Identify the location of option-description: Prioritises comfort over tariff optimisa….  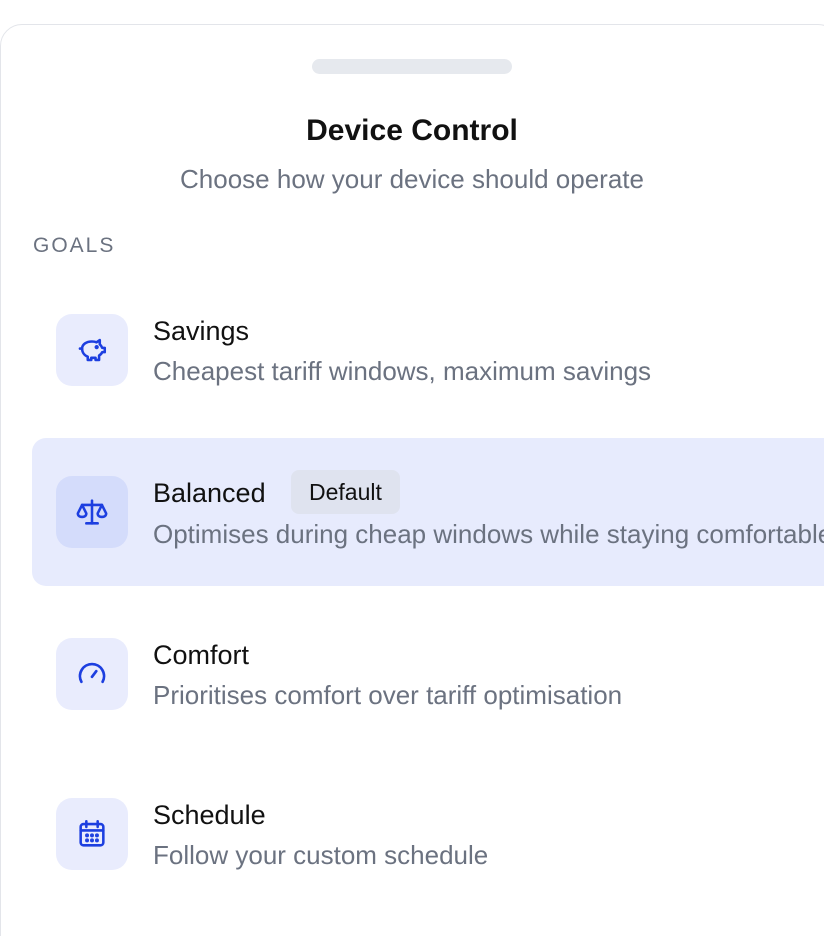
(388, 695).